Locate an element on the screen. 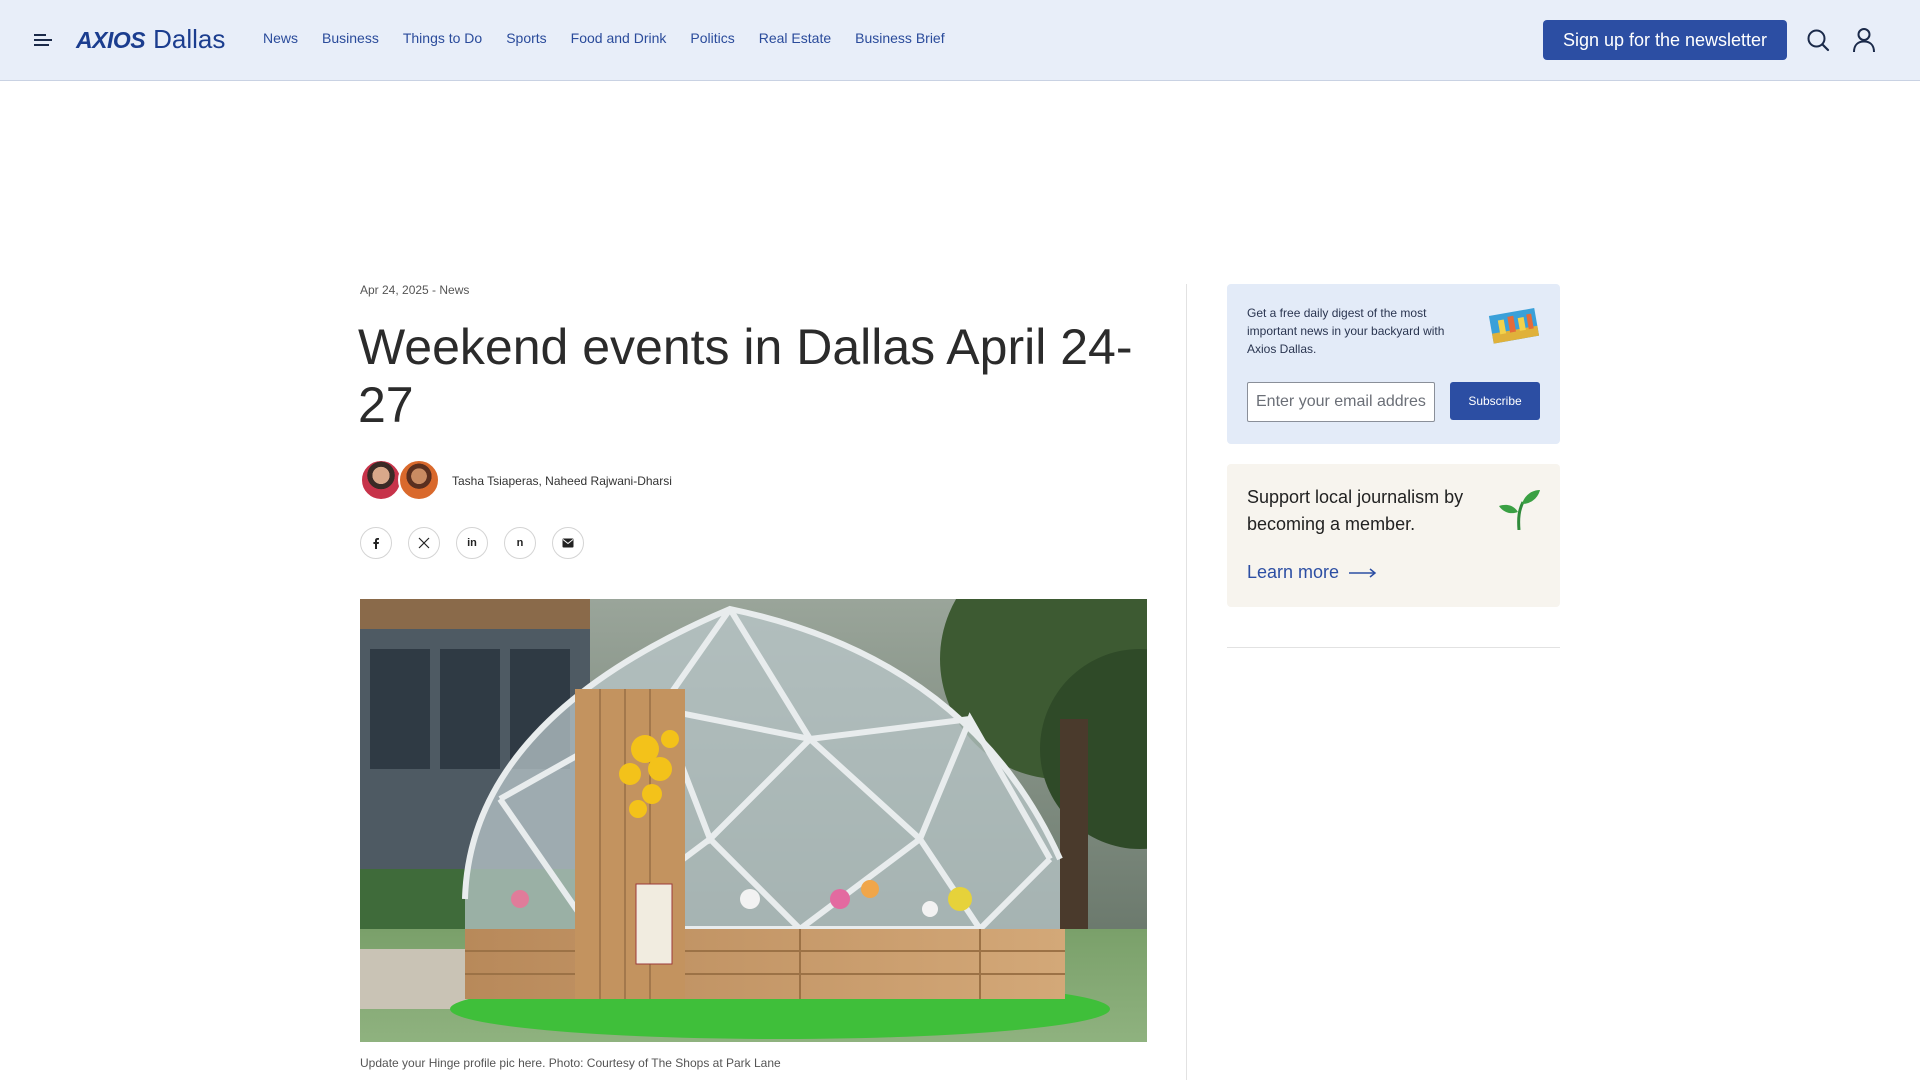 This screenshot has width=1920, height=1080. dallas-postcard-icon is located at coordinates (1513, 326).